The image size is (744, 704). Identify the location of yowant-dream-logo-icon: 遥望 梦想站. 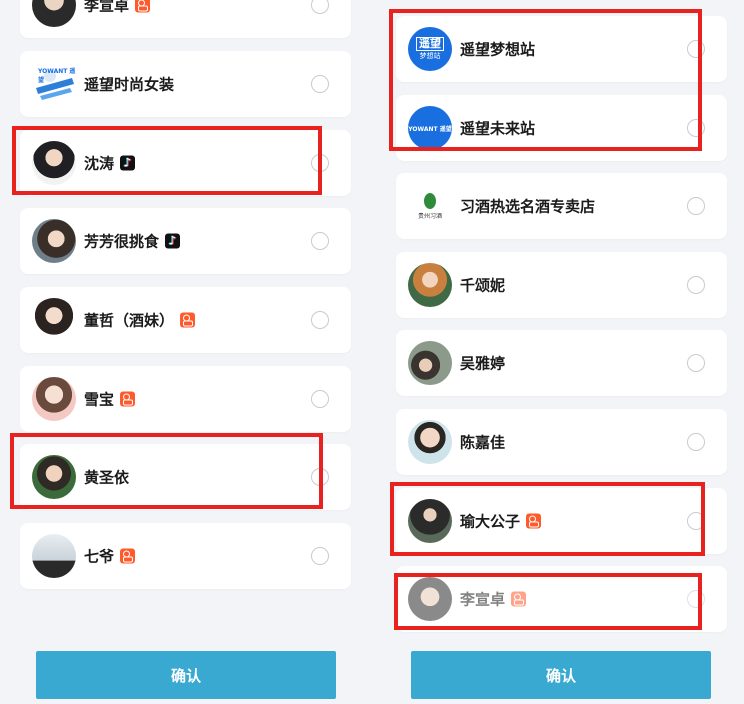
(430, 49).